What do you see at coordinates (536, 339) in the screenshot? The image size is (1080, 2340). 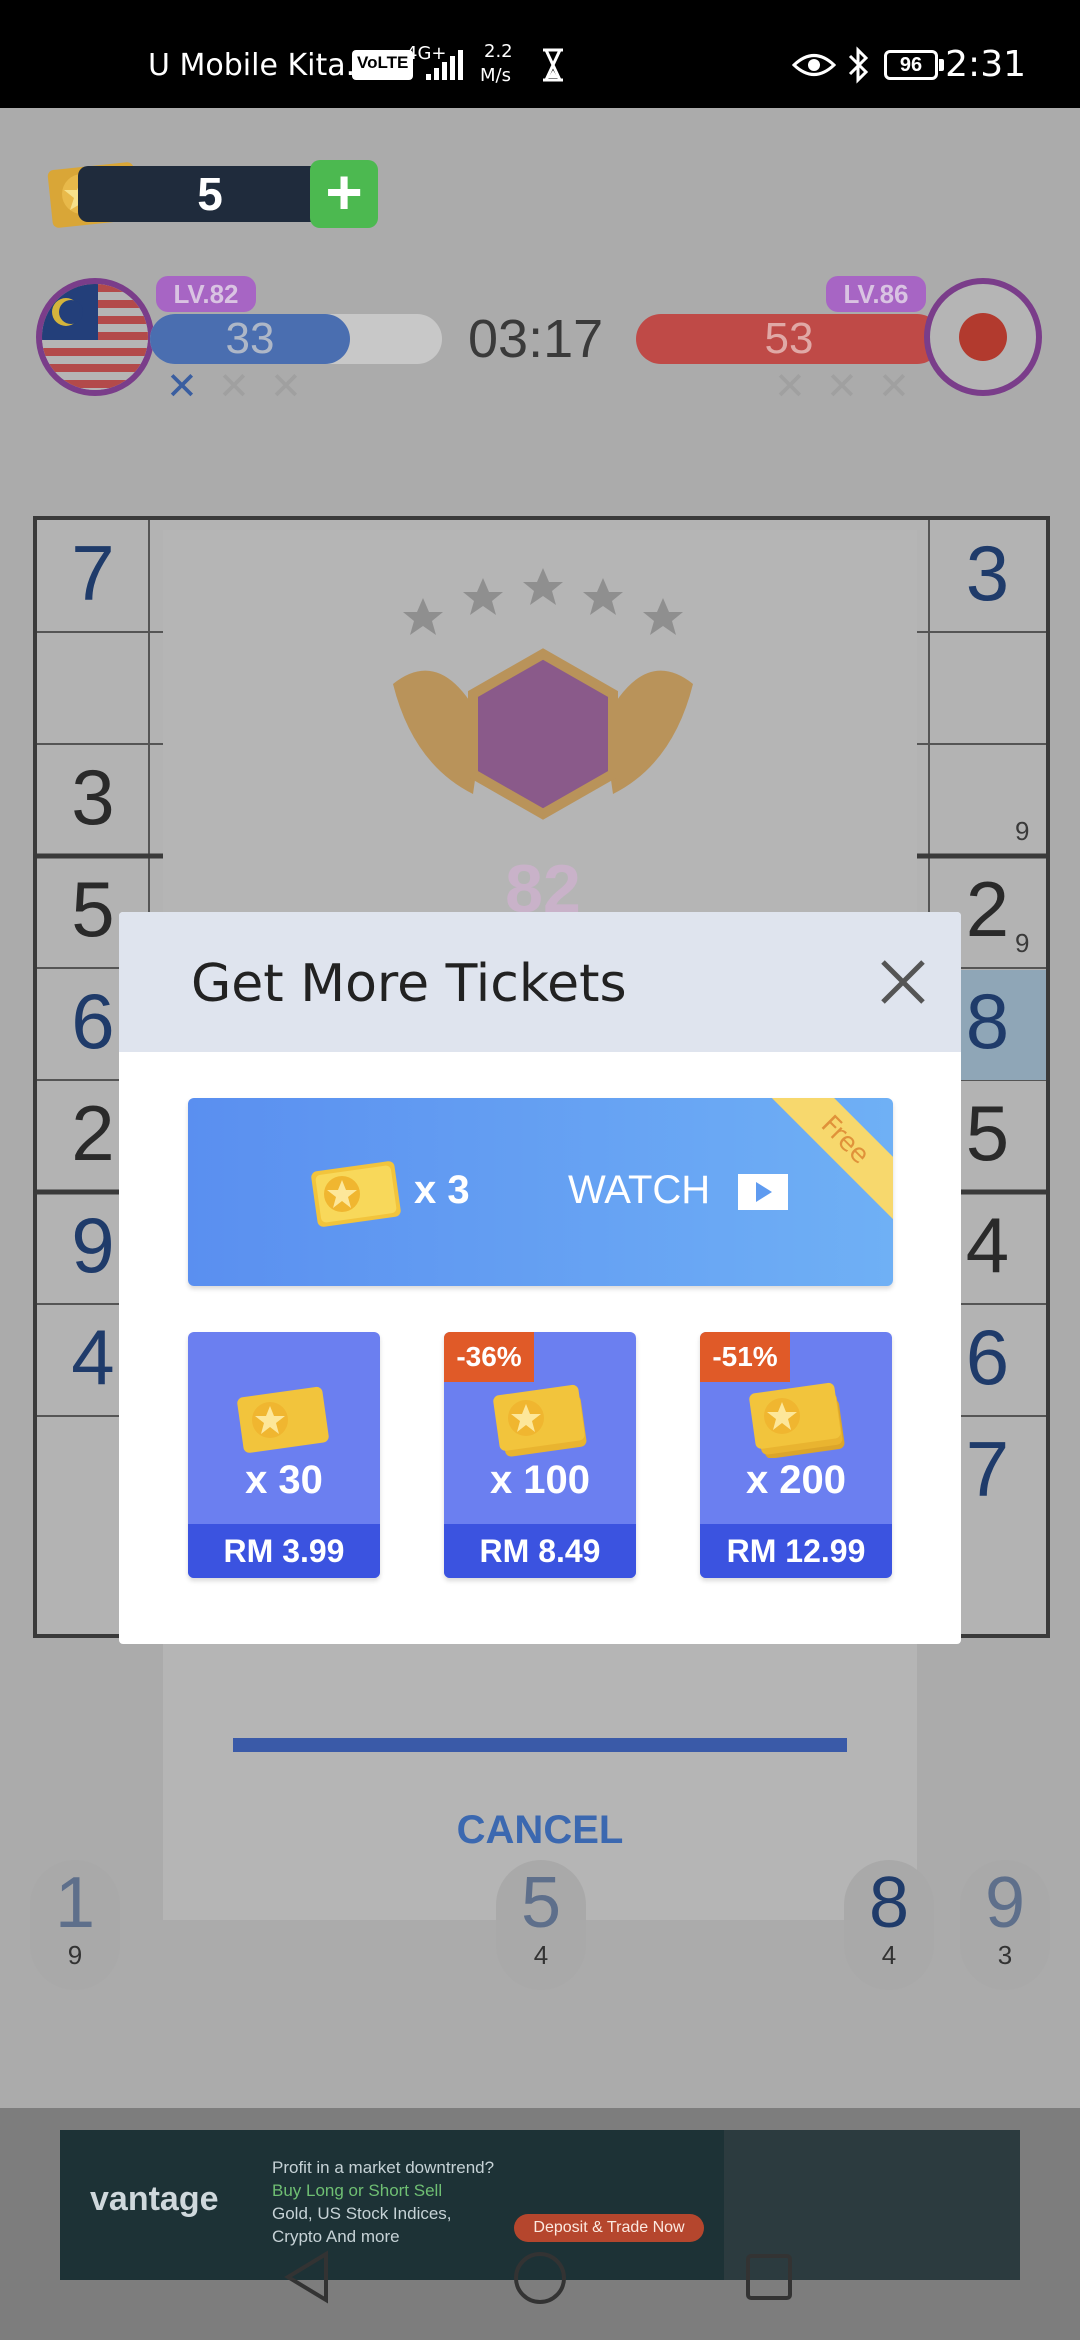 I see `match-timer: 03:17` at bounding box center [536, 339].